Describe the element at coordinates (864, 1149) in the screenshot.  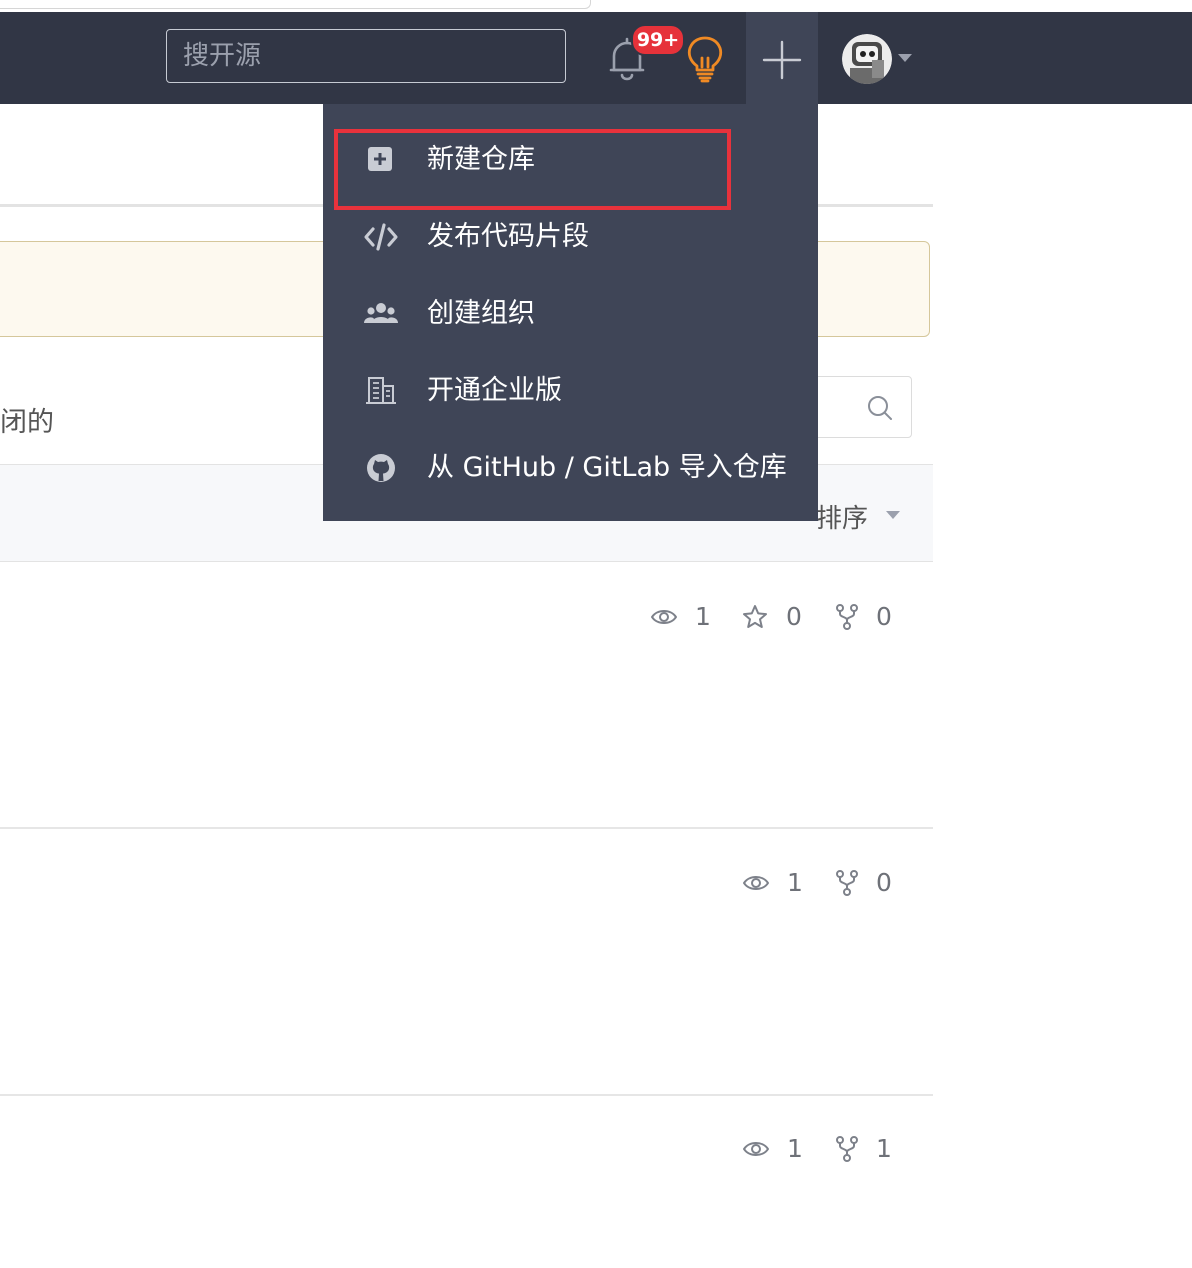
I see `fork-count: 1` at that location.